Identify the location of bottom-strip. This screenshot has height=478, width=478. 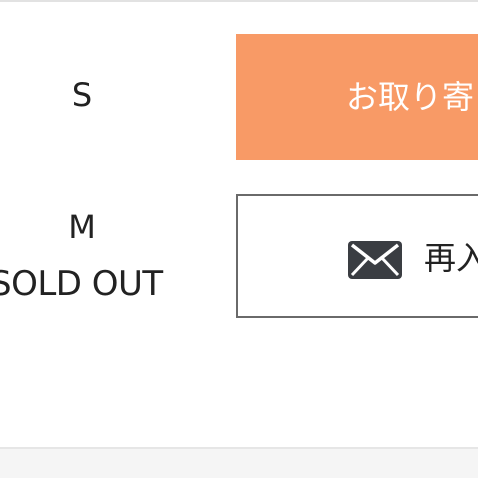
(239, 463).